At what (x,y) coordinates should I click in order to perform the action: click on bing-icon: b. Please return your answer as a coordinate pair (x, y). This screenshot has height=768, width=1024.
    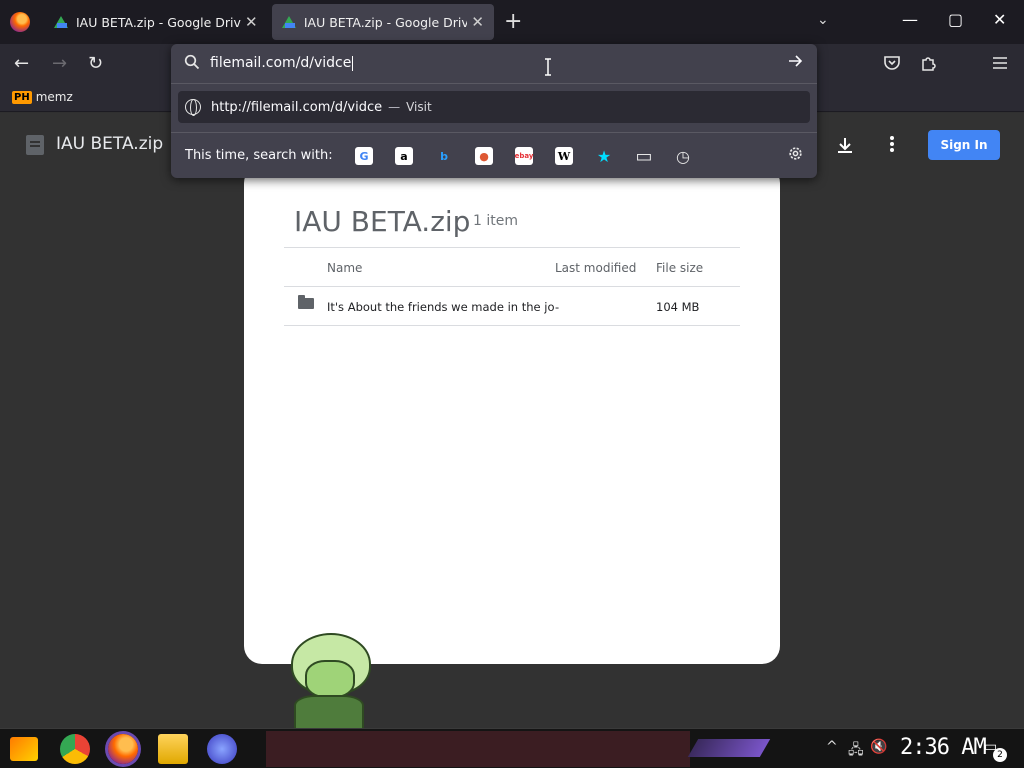
    Looking at the image, I should click on (444, 156).